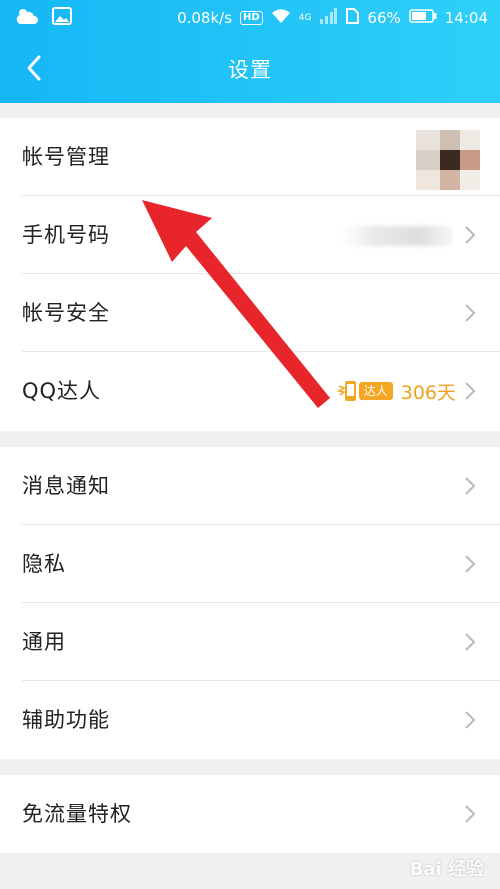 This screenshot has width=500, height=889. Describe the element at coordinates (396, 391) in the screenshot. I see `talent-info: 达人 306天` at that location.